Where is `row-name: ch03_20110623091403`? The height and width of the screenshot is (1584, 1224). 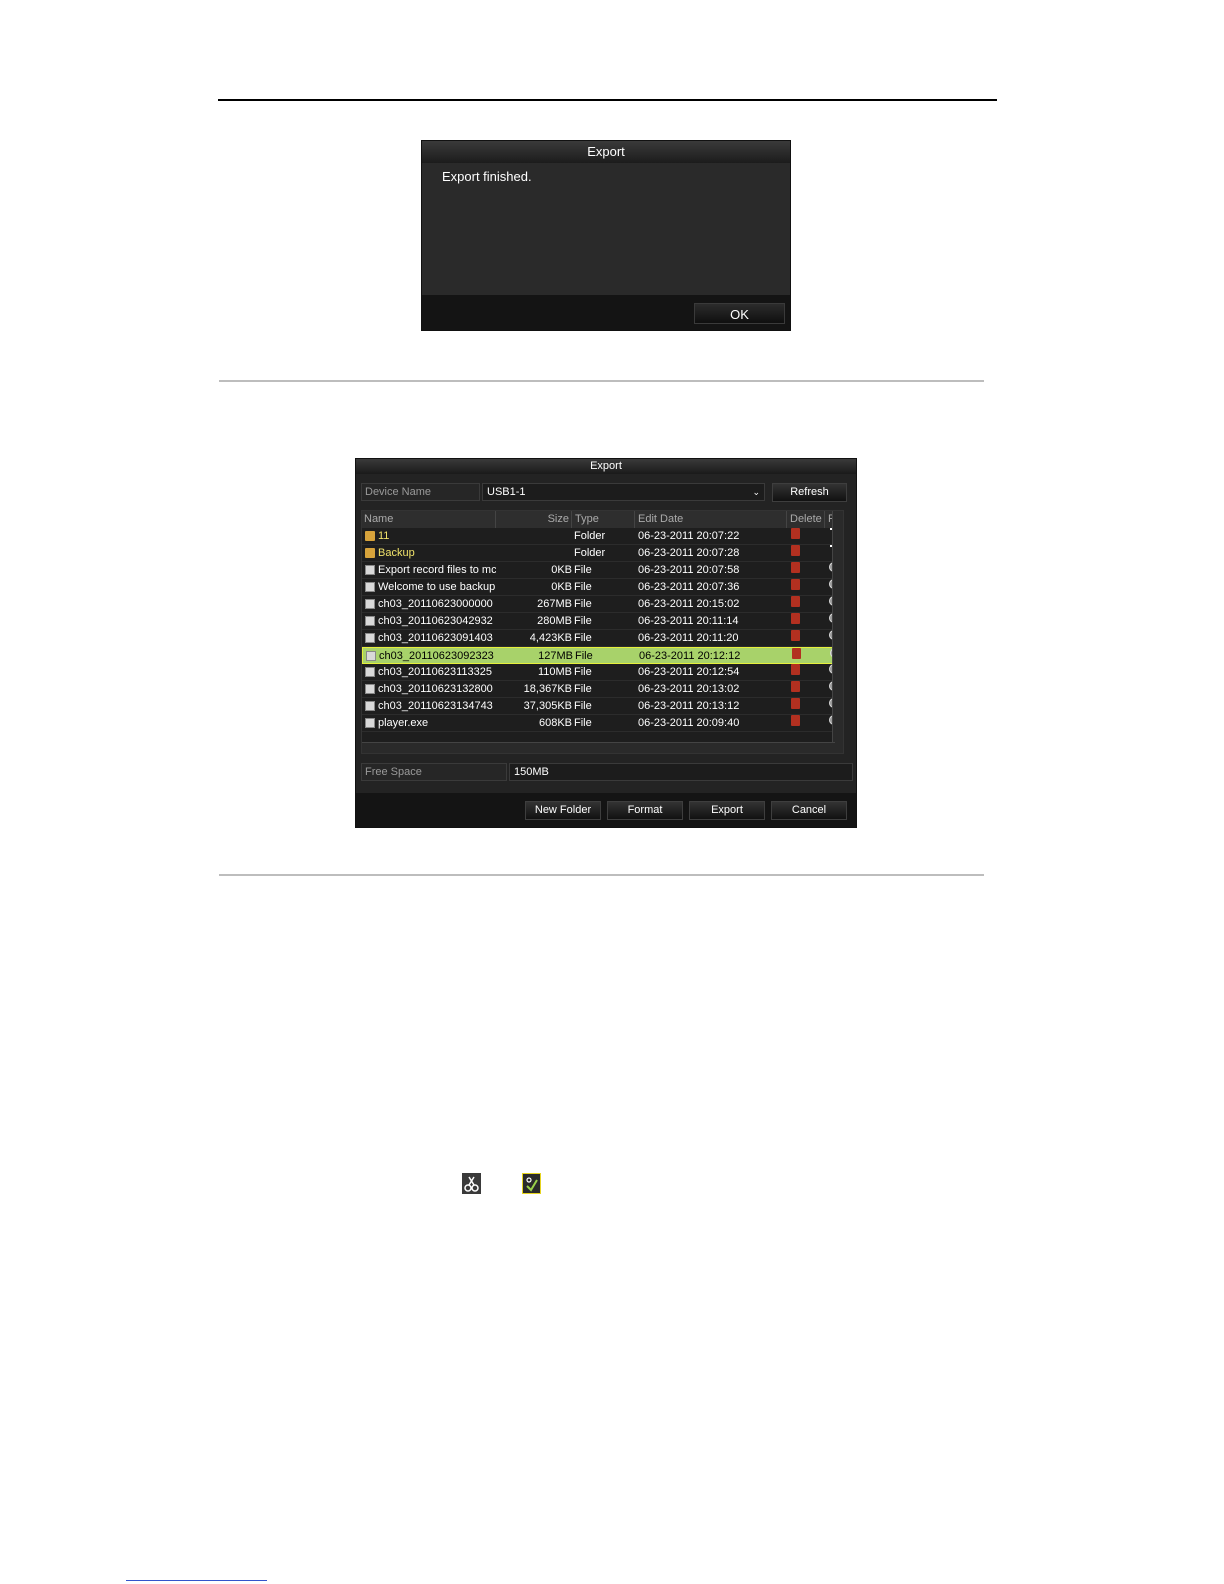
row-name: ch03_20110623091403 is located at coordinates (435, 638).